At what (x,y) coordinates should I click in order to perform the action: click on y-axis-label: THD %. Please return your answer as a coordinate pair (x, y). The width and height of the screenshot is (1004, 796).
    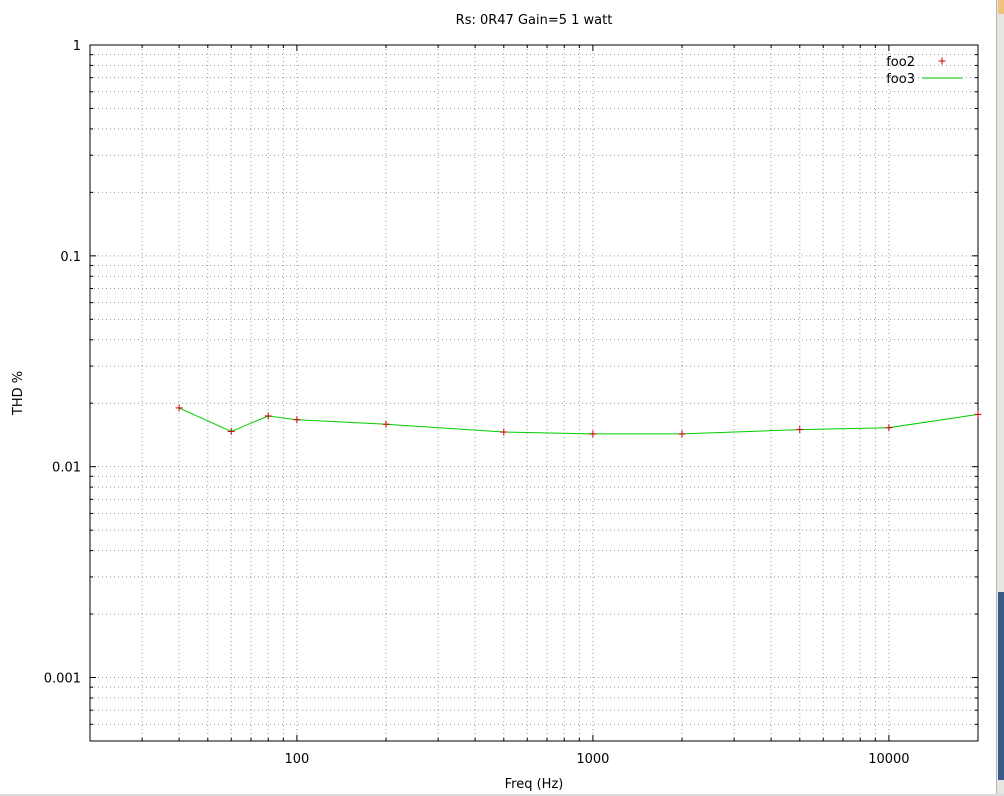
    Looking at the image, I should click on (18, 393).